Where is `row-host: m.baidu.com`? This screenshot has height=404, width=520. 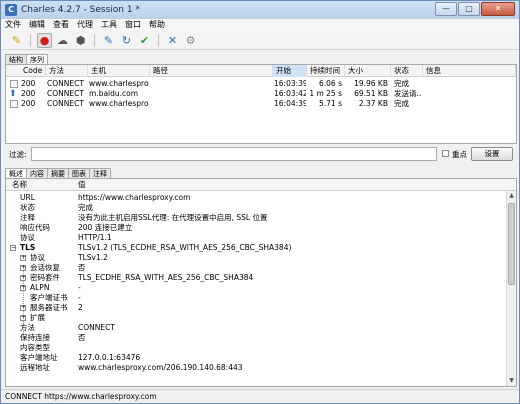 row-host: m.baidu.com is located at coordinates (114, 93).